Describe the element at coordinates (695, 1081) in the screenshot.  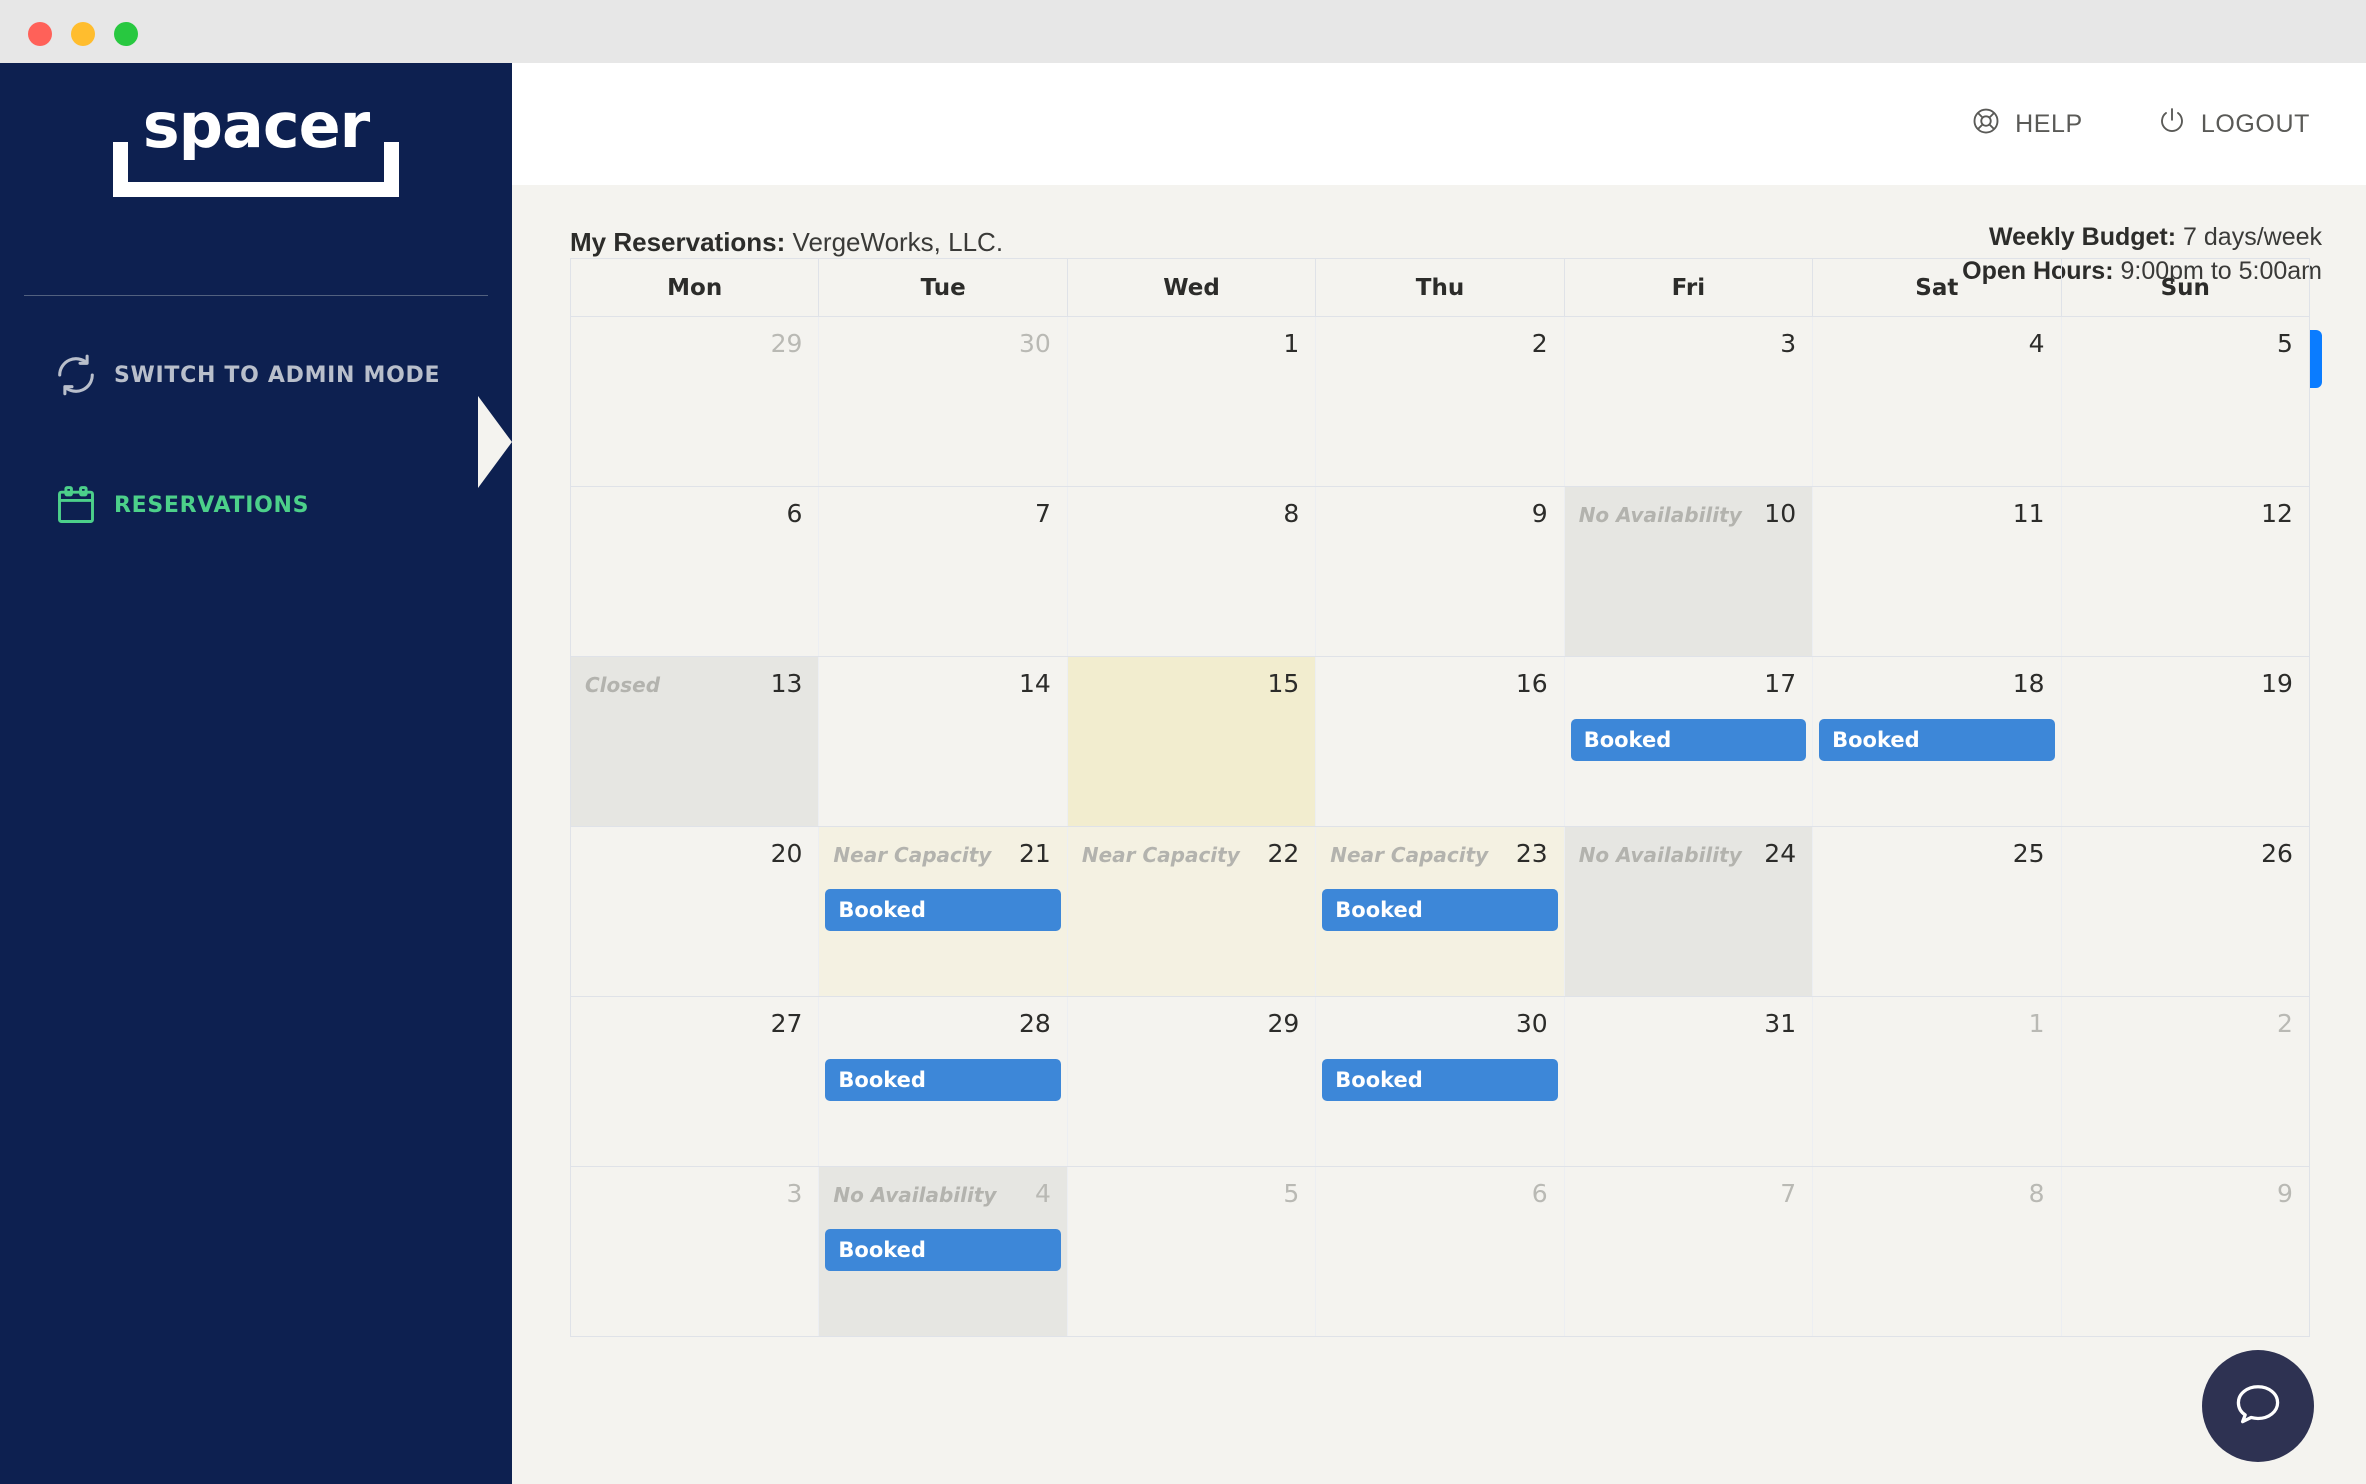
I see `calendar-day-cell: 27` at that location.